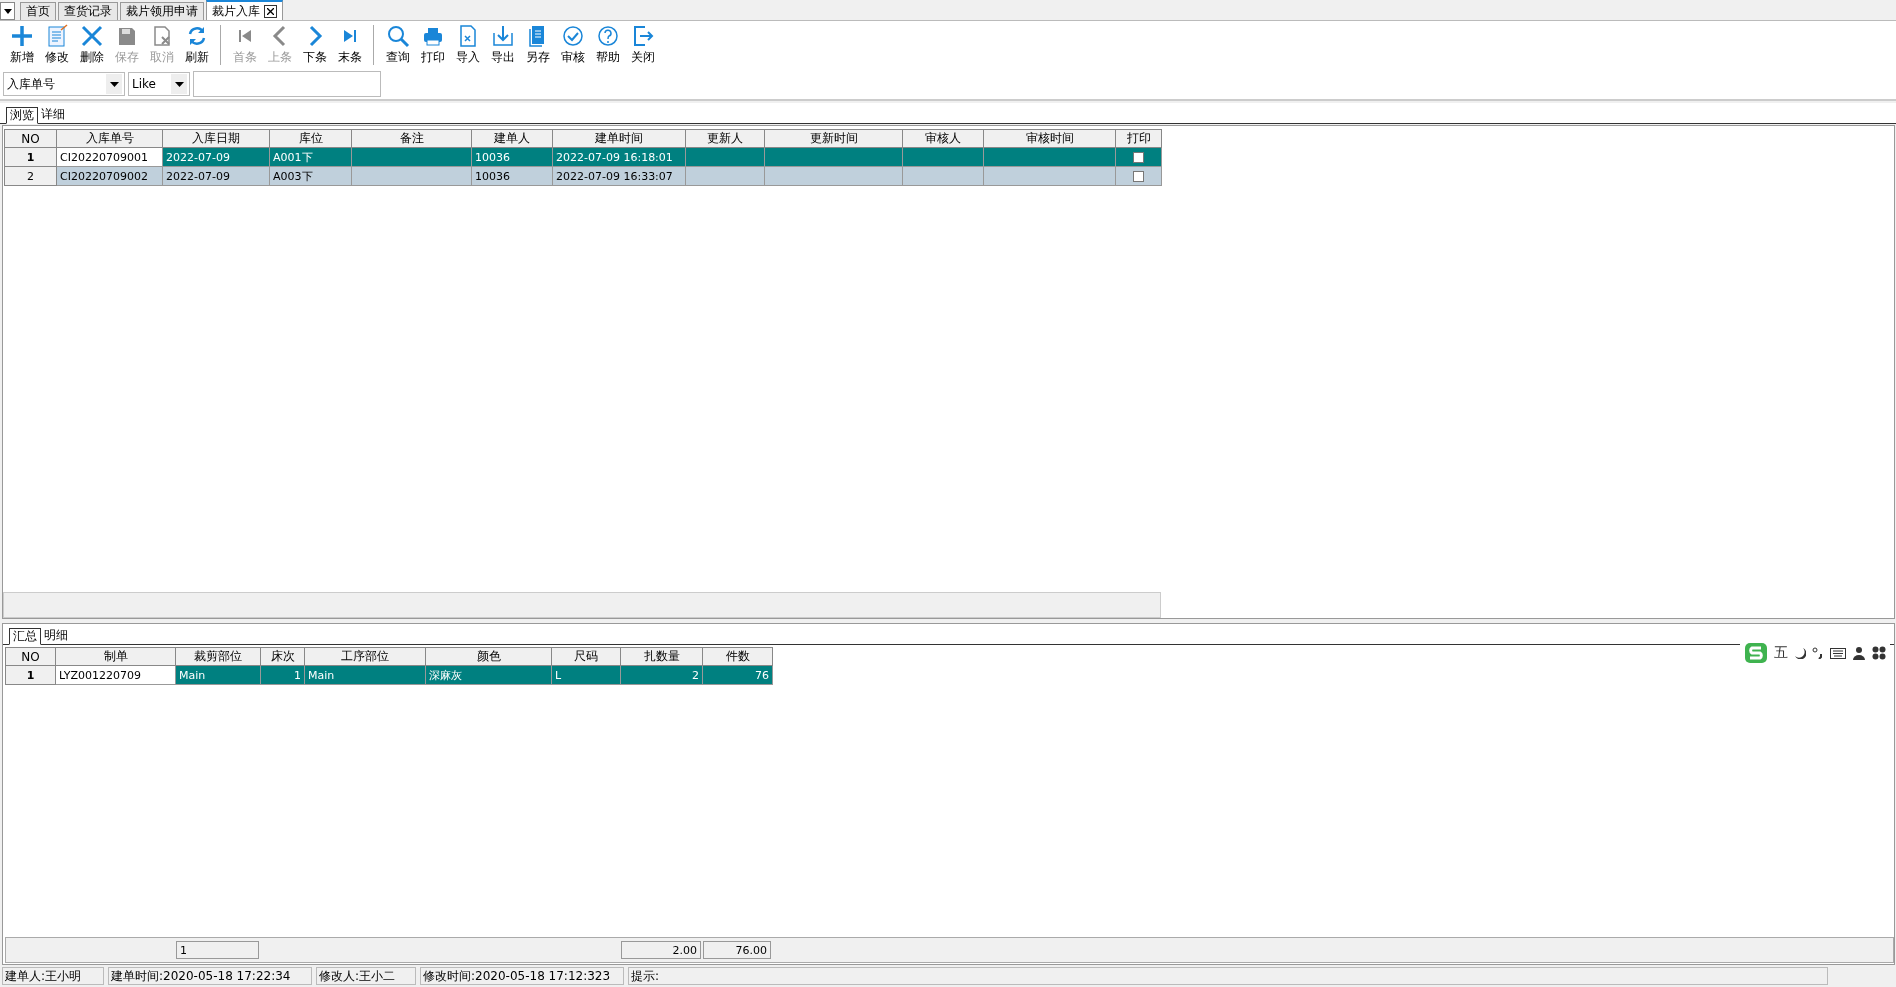  I want to click on column-header: 床次, so click(282, 656).